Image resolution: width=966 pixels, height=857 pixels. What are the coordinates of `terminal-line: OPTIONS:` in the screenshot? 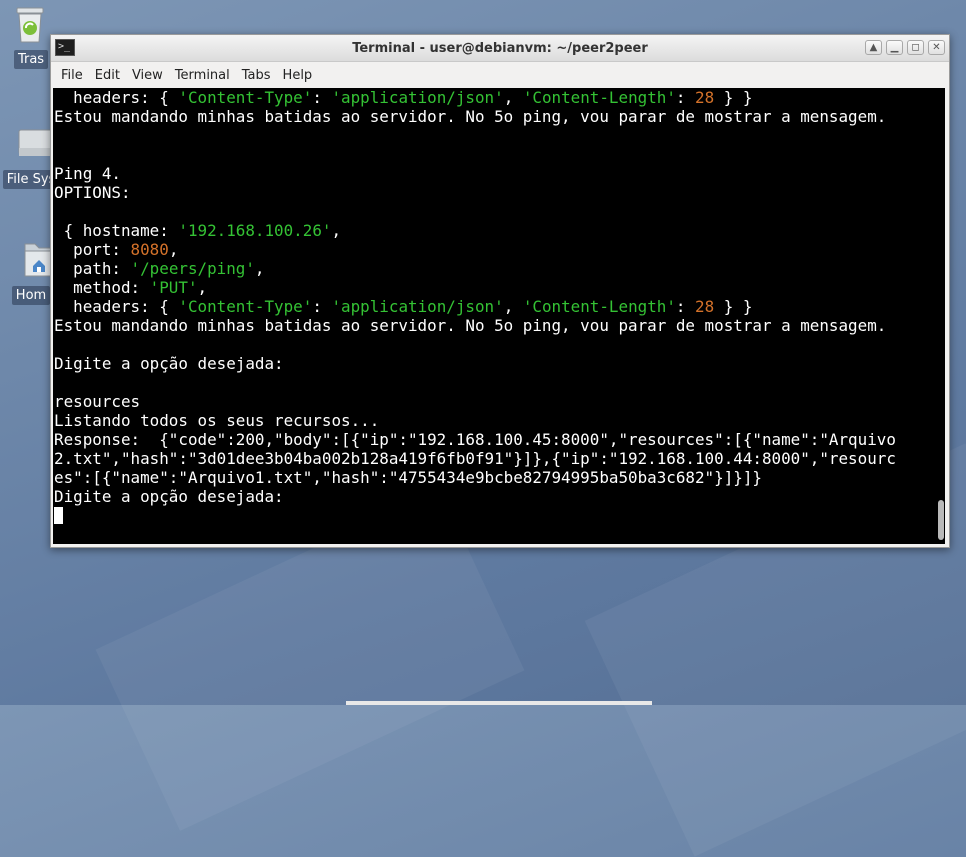 It's located at (92, 192).